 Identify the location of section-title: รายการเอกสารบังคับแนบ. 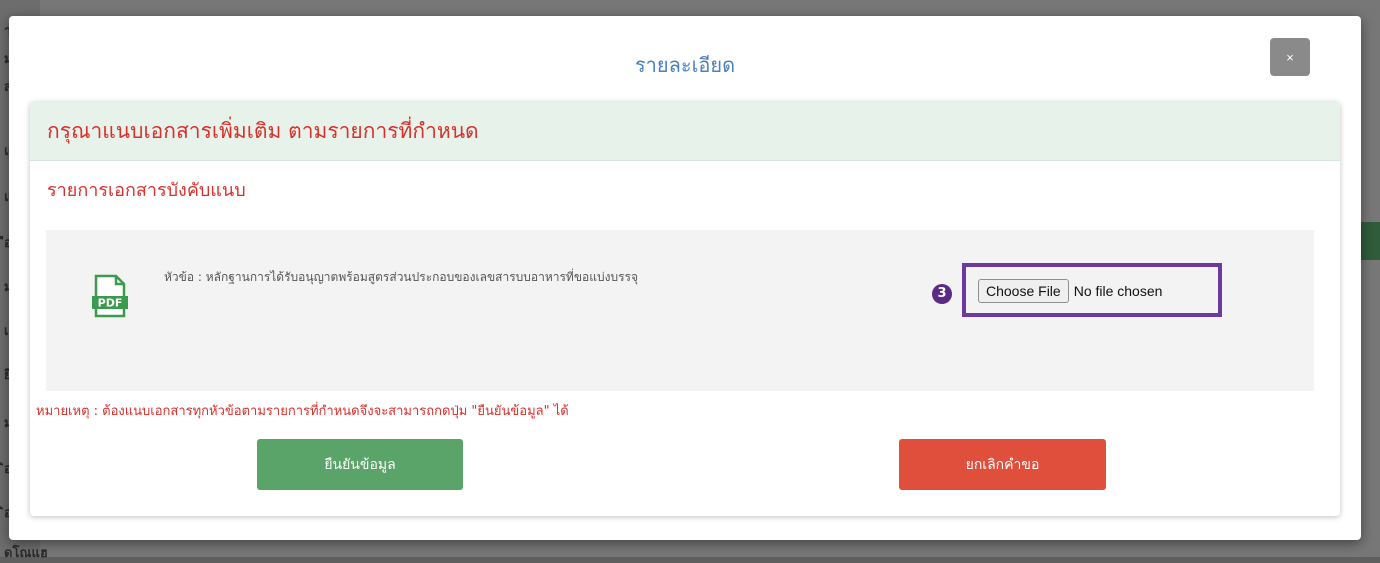
(146, 190).